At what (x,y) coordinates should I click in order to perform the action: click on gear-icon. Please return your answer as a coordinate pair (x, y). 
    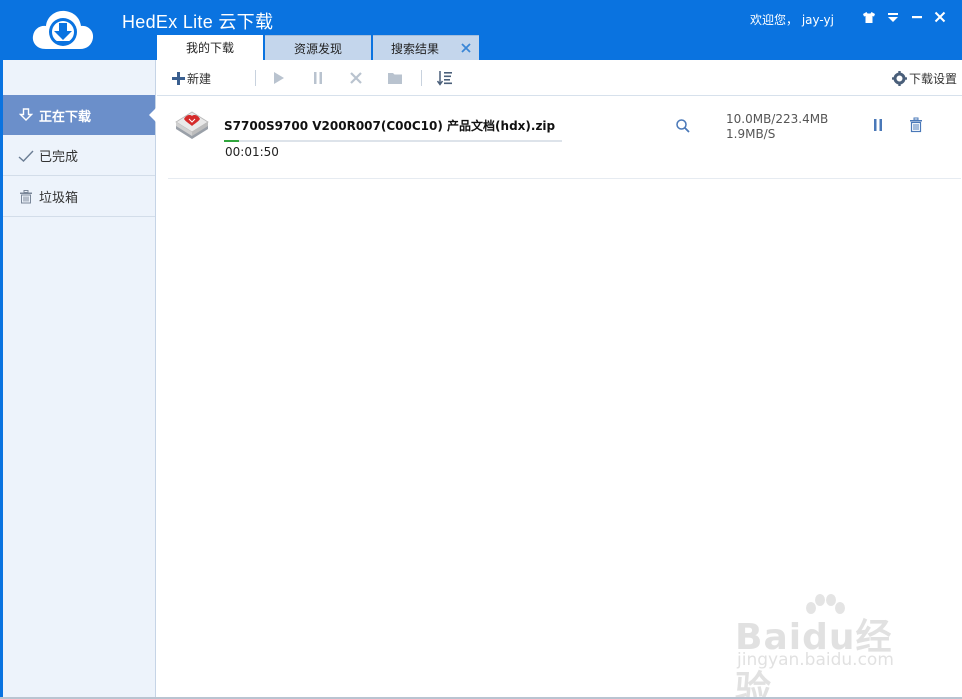
    Looking at the image, I should click on (899, 78).